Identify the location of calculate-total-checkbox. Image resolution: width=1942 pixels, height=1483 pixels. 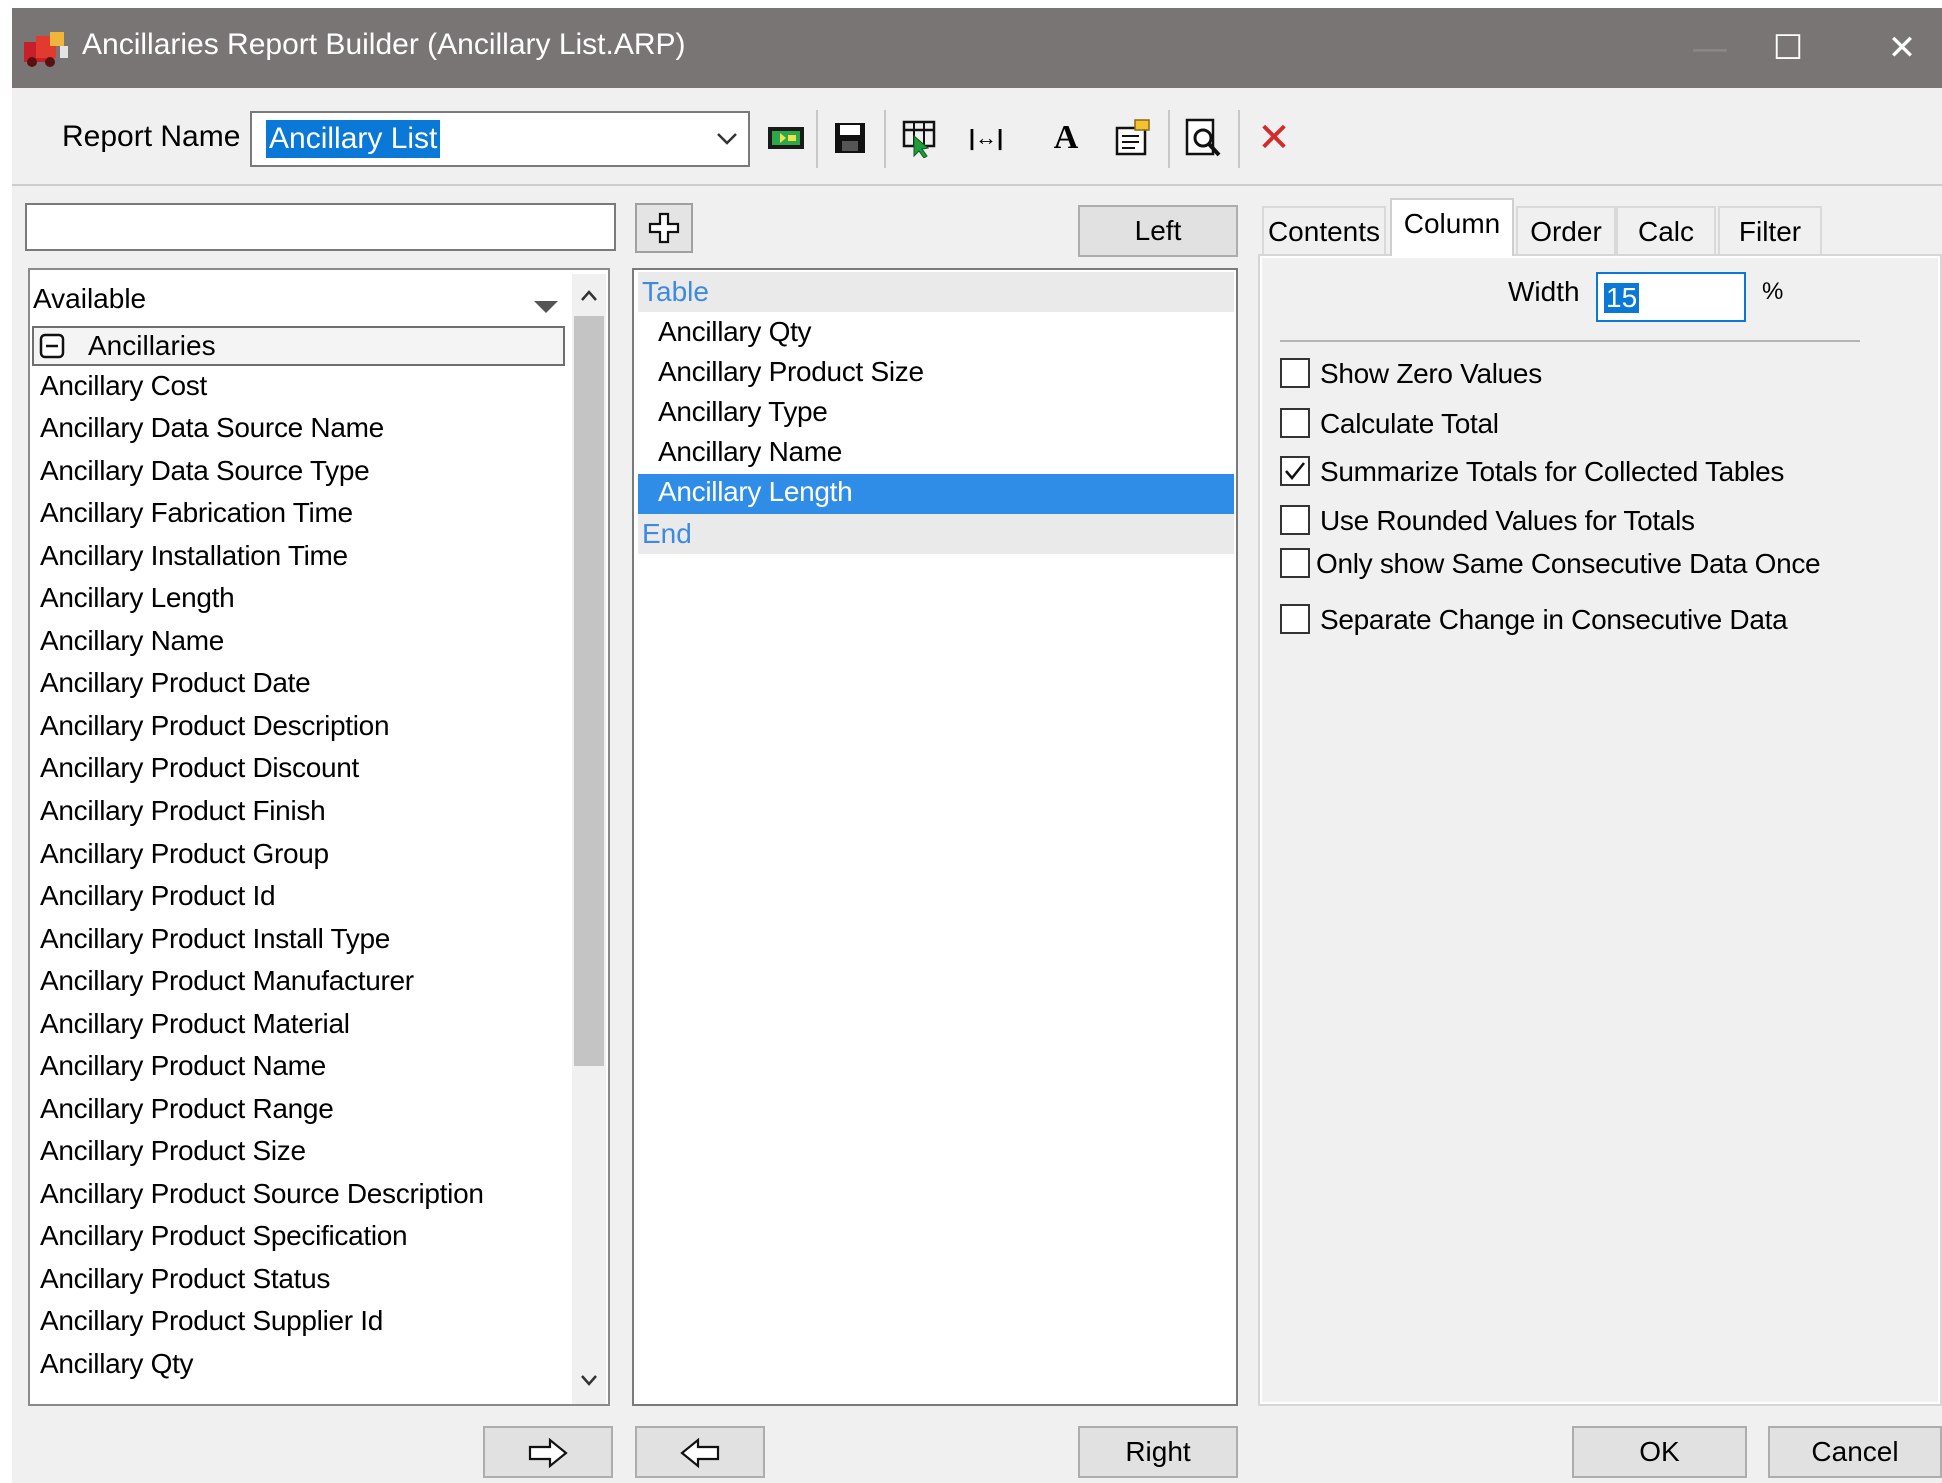
(1295, 423).